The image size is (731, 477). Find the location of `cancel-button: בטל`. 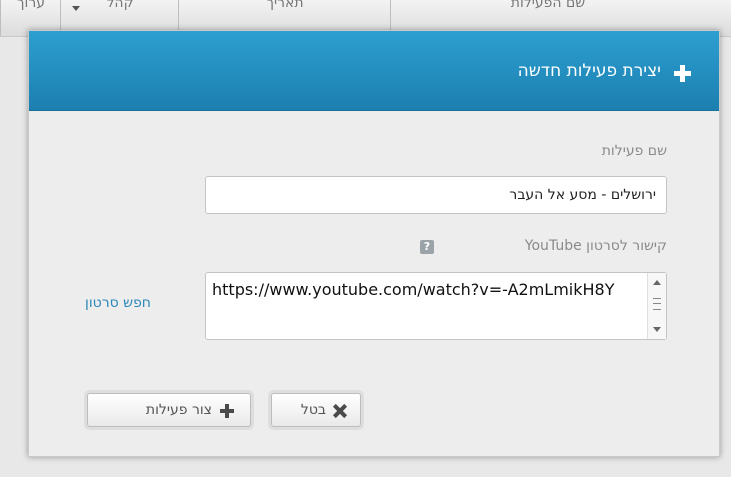

cancel-button: בטל is located at coordinates (316, 410).